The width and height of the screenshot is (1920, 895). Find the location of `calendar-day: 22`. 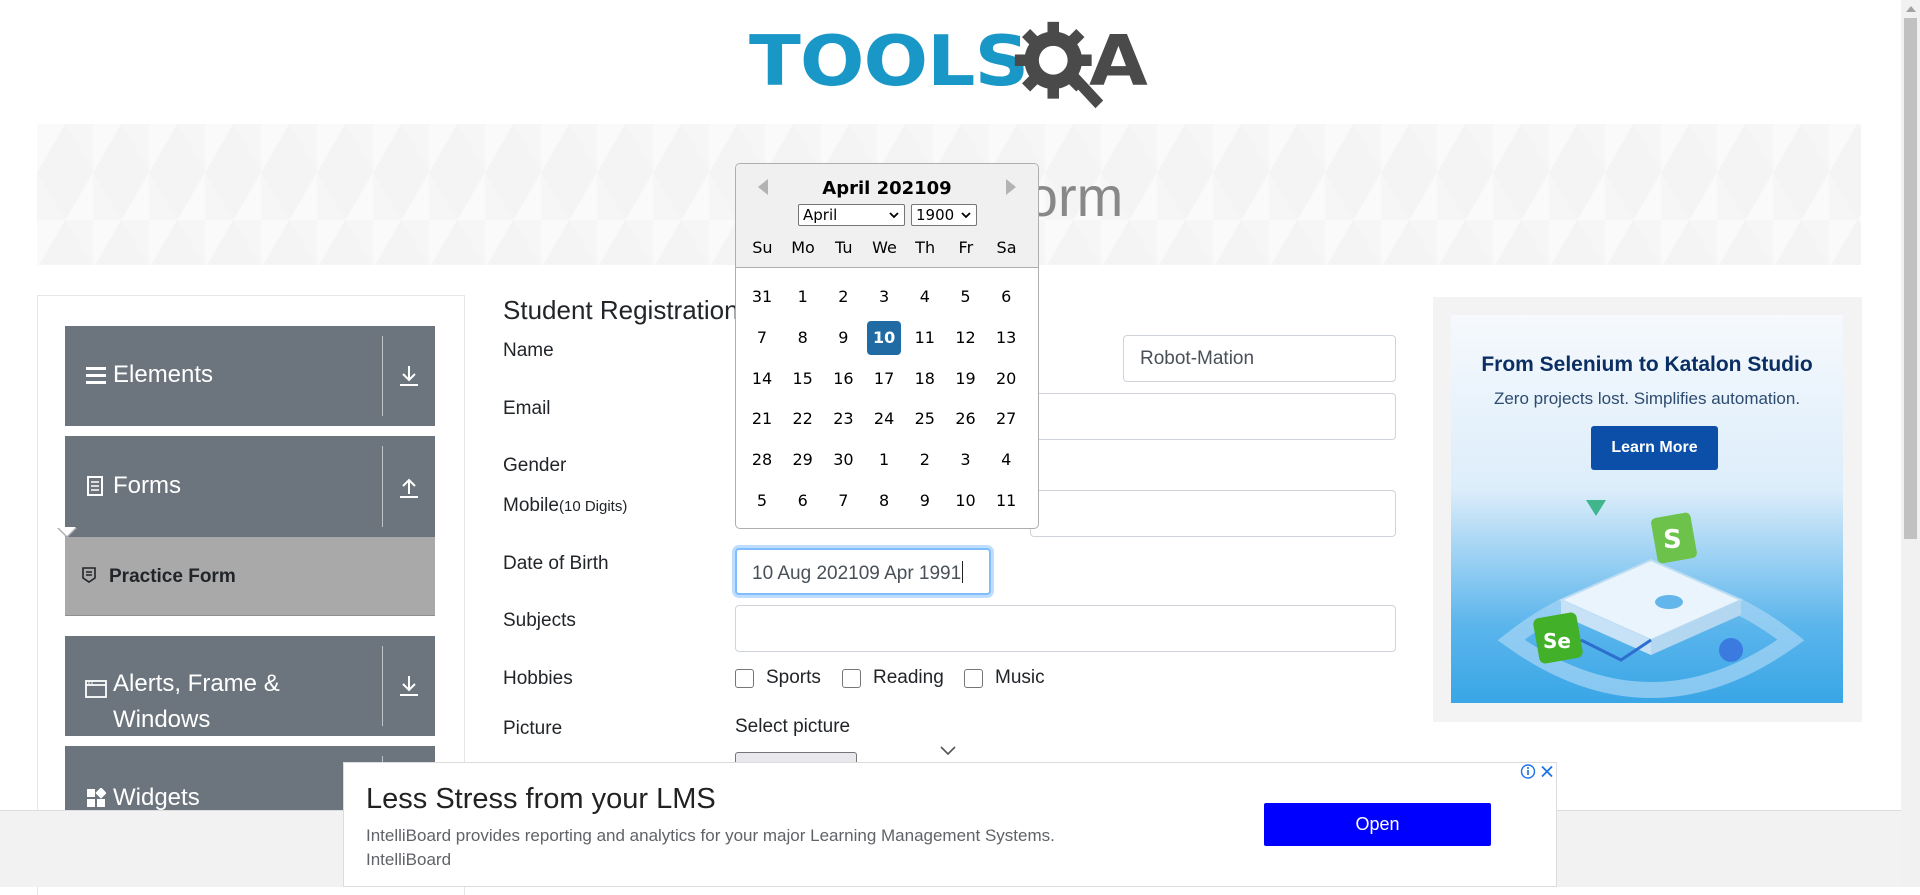

calendar-day: 22 is located at coordinates (803, 419).